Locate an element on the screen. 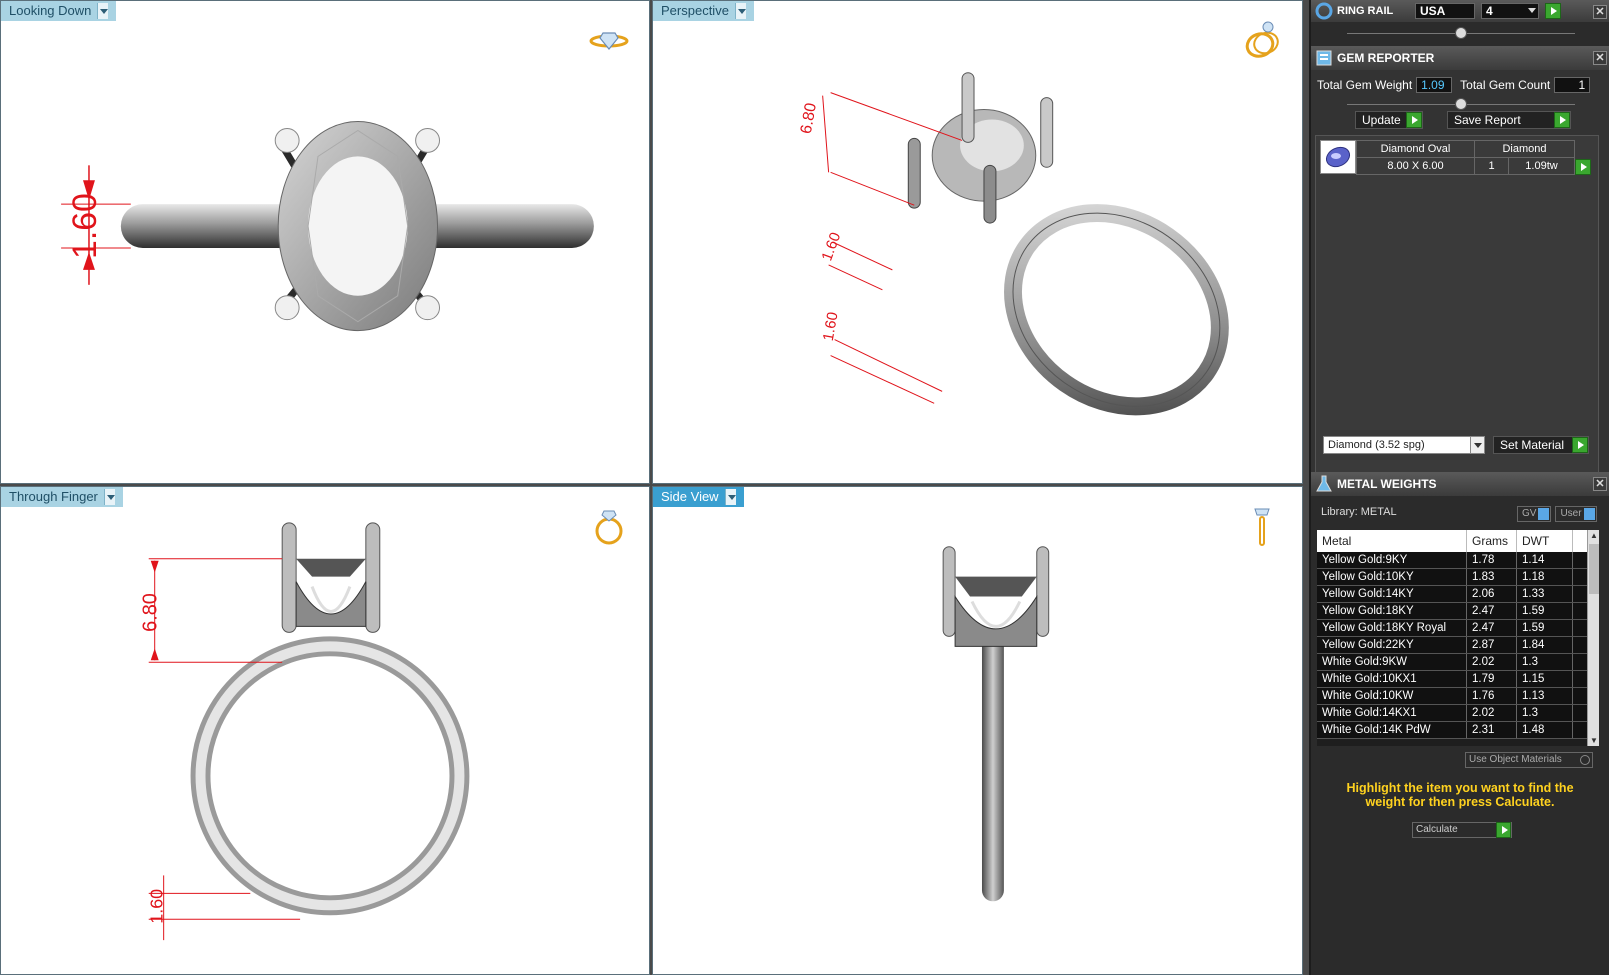 The height and width of the screenshot is (975, 1609). column-header: Grams is located at coordinates (1492, 541).